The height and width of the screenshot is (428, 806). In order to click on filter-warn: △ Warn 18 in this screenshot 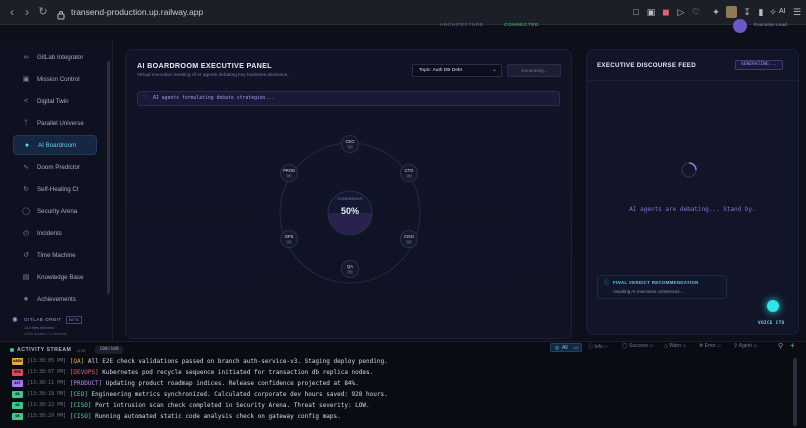, I will do `click(675, 347)`.